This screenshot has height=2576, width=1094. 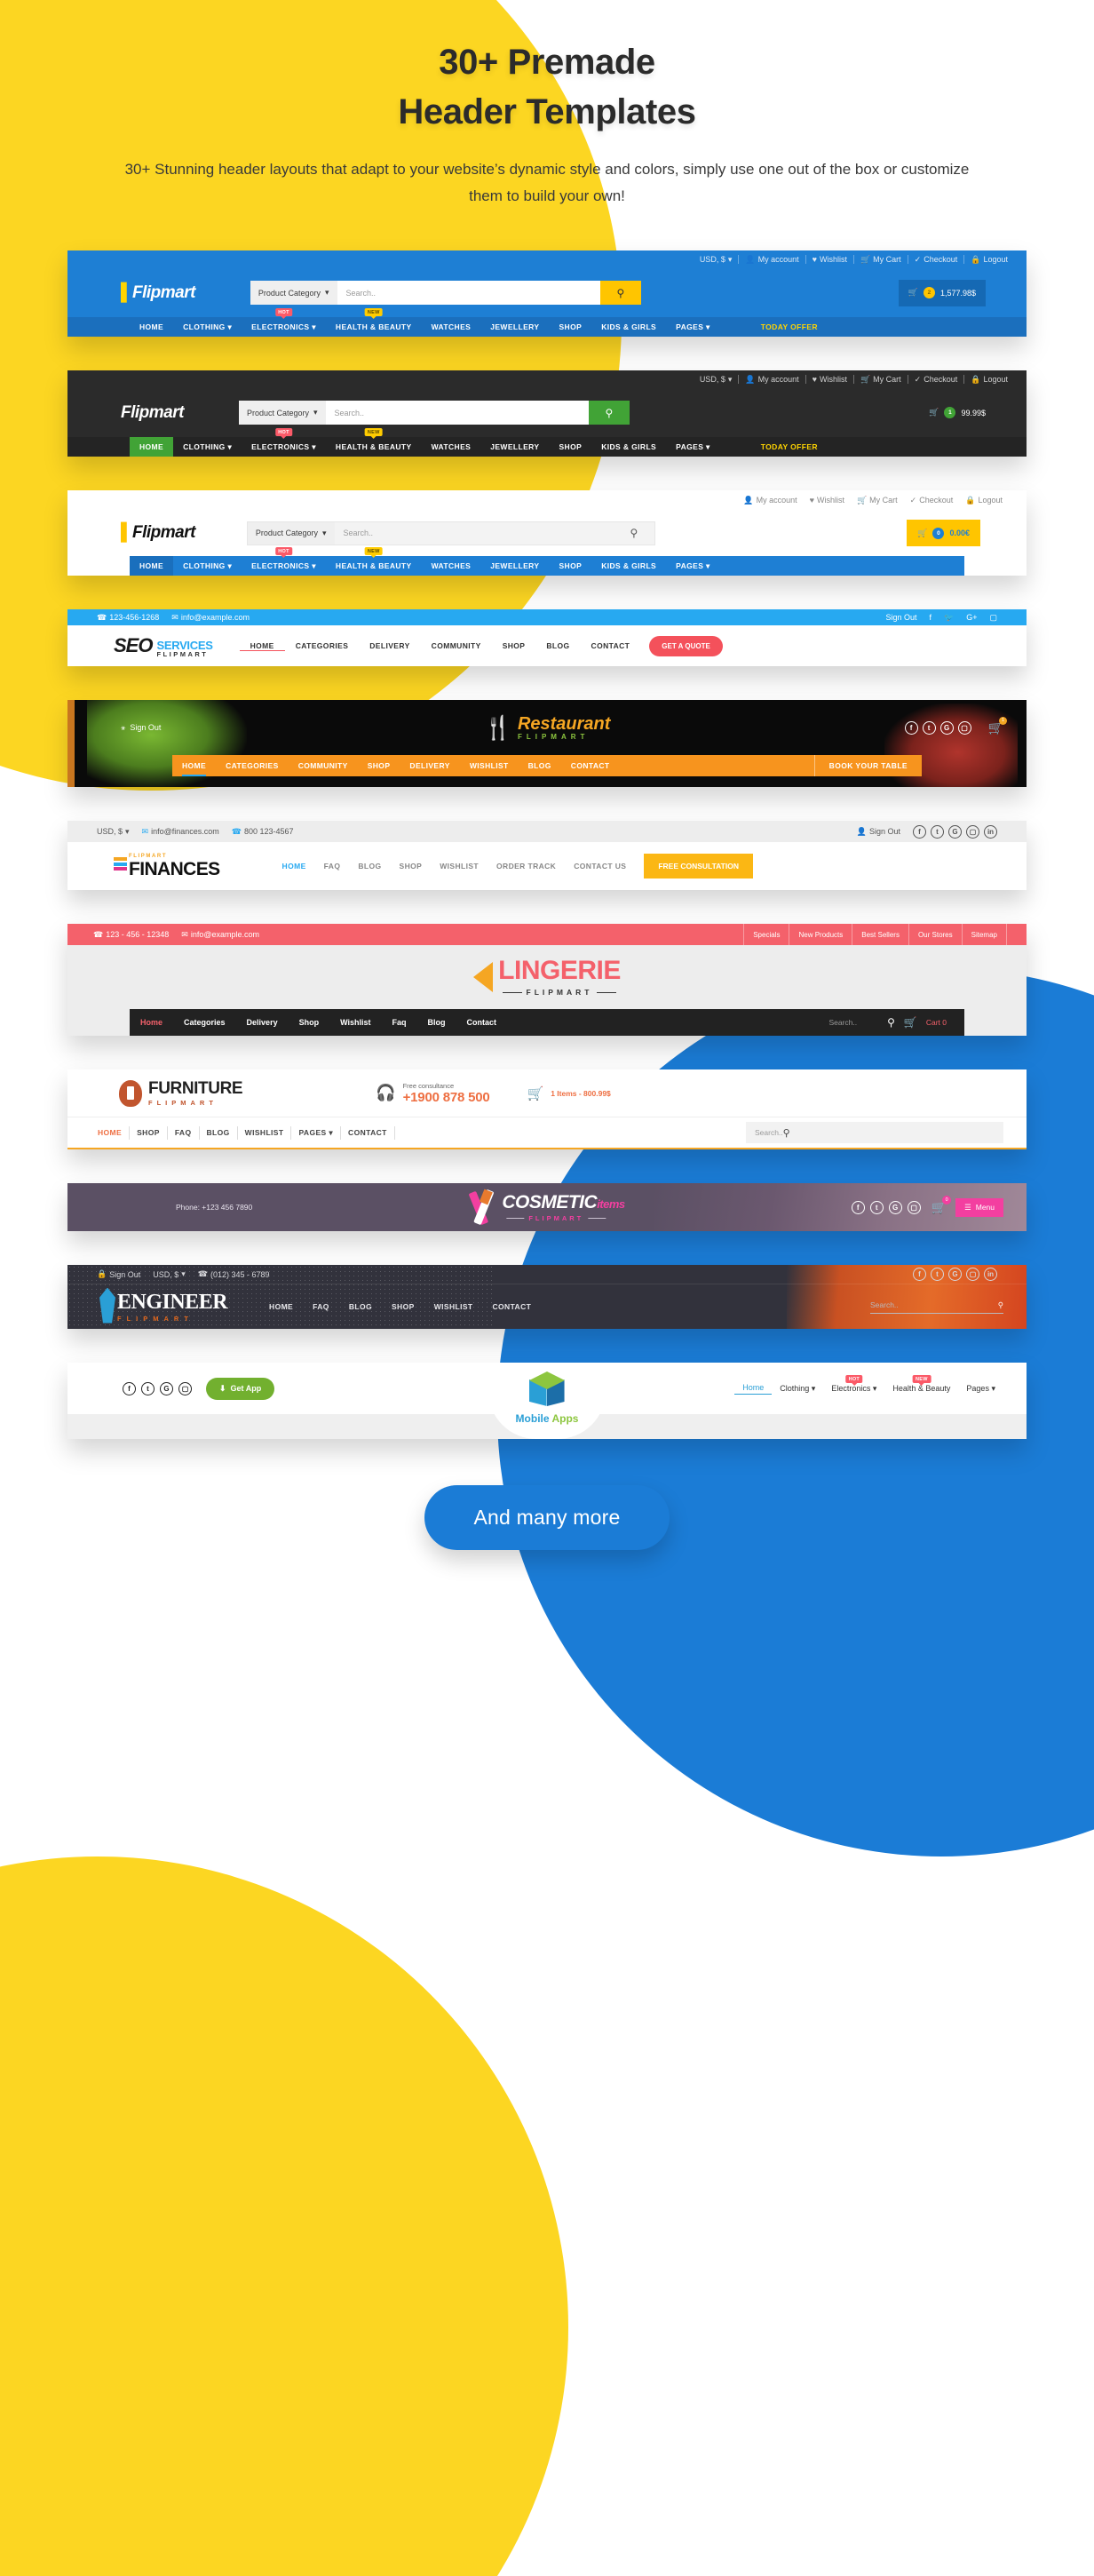 I want to click on twitter-icon: t, so click(x=876, y=1207).